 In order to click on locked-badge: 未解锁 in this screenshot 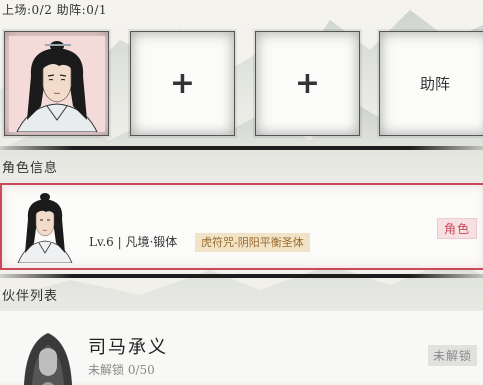, I will do `click(452, 355)`.